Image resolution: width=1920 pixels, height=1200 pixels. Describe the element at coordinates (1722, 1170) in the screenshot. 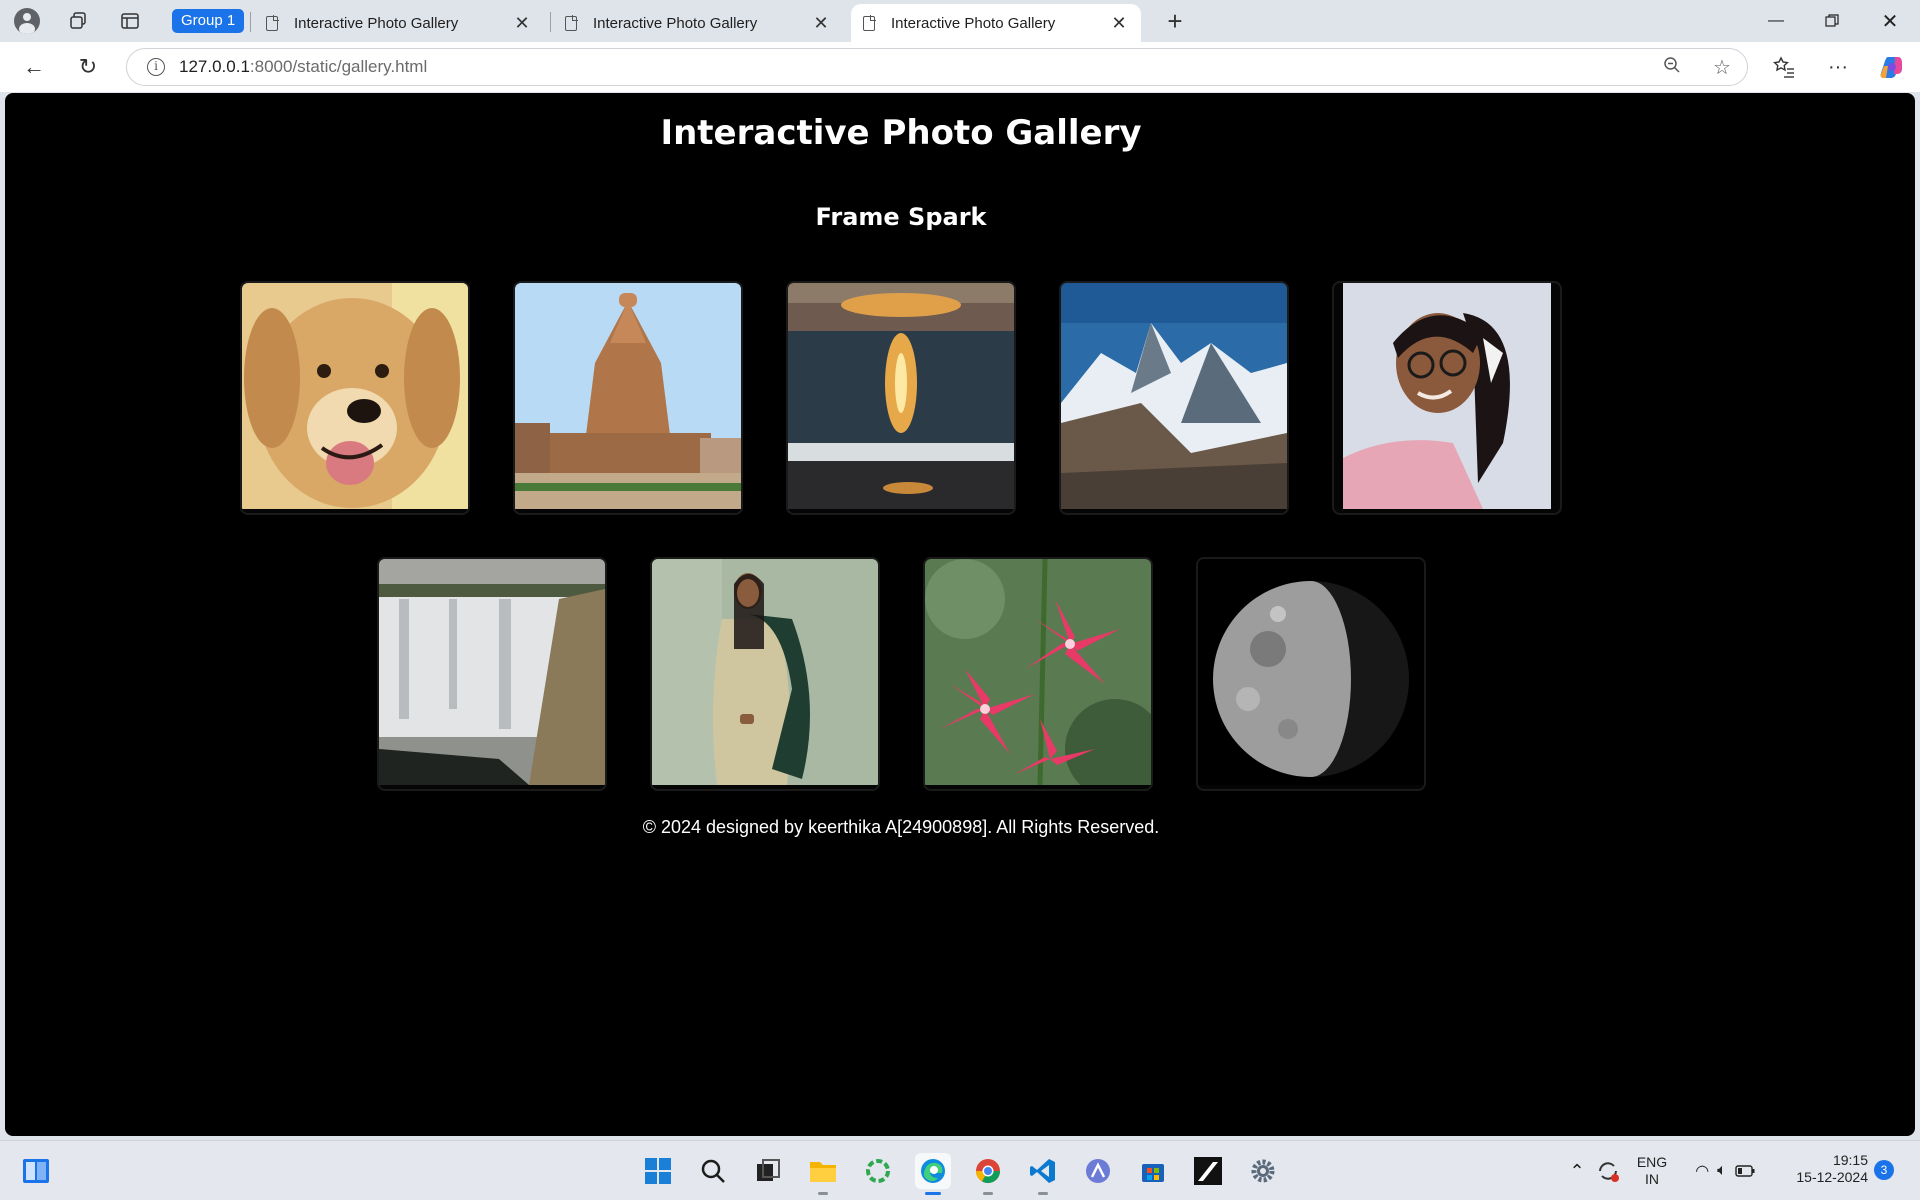

I see `volume-icon: 🔈︎` at that location.